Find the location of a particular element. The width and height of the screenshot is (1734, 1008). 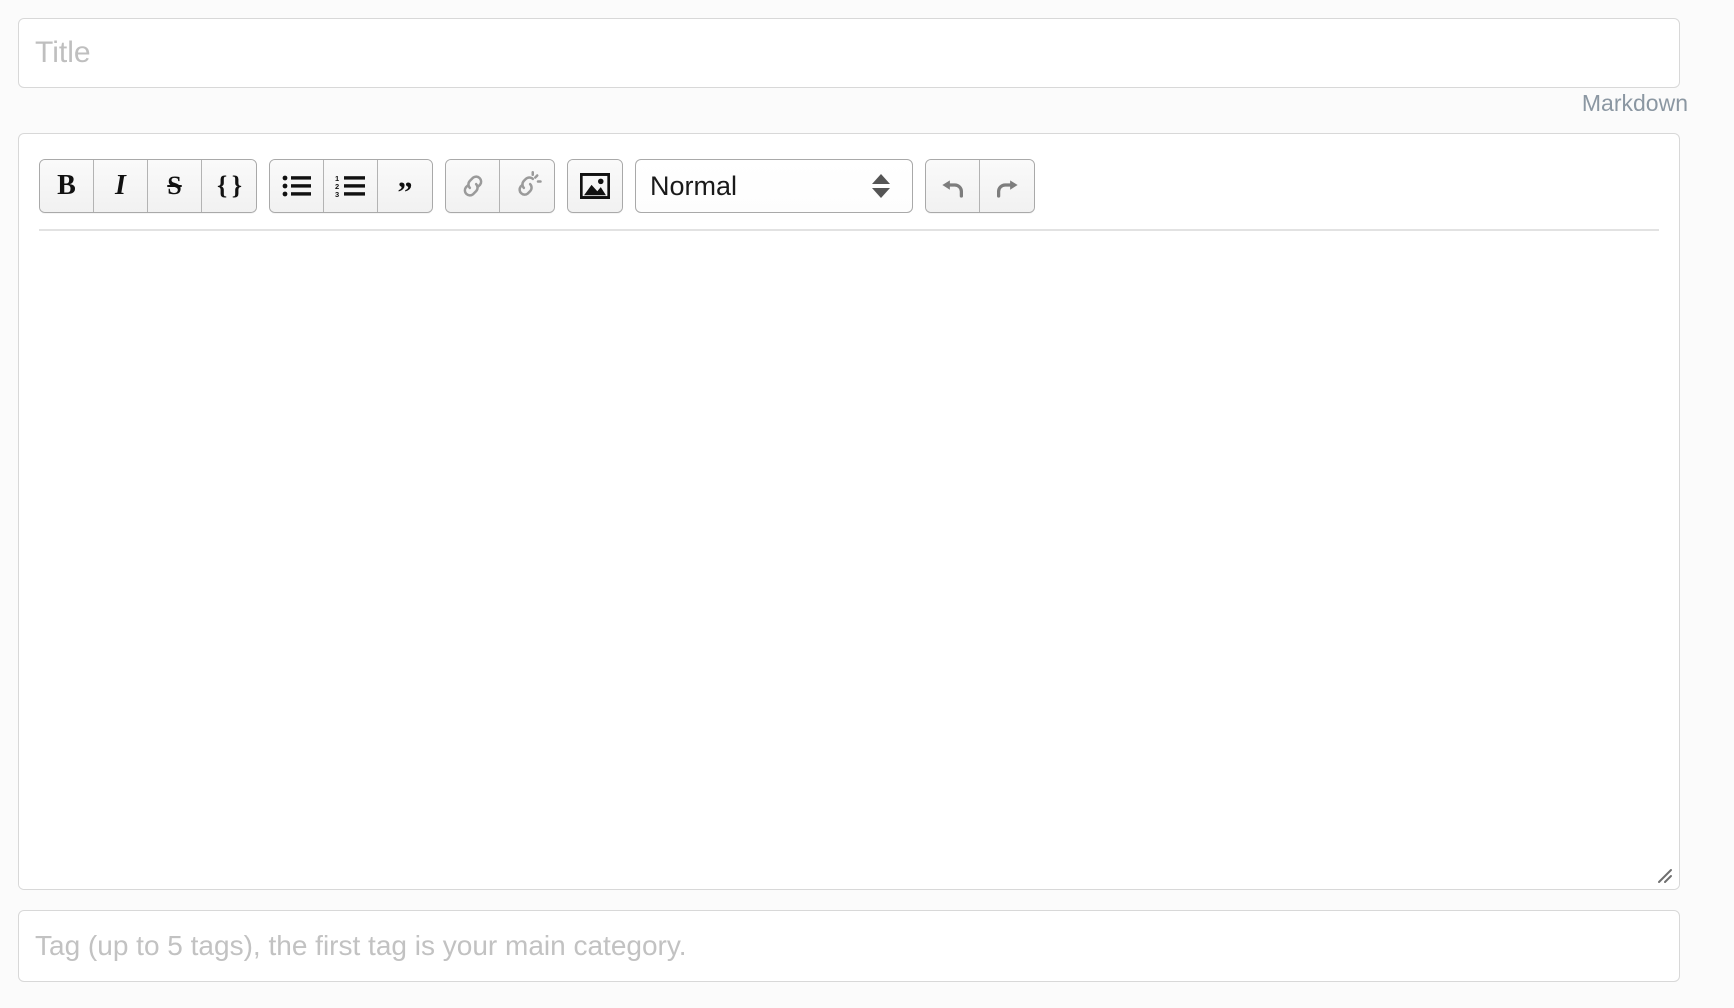

editor-mode-label: Markdown is located at coordinates (1635, 103).